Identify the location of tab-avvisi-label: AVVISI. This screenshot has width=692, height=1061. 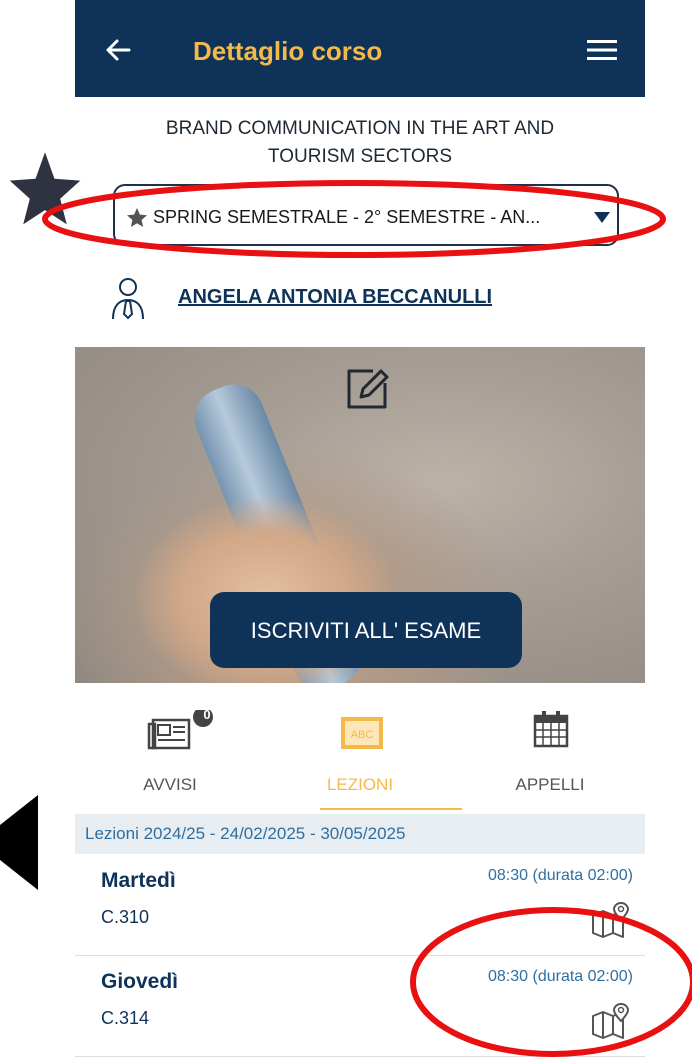
(170, 784).